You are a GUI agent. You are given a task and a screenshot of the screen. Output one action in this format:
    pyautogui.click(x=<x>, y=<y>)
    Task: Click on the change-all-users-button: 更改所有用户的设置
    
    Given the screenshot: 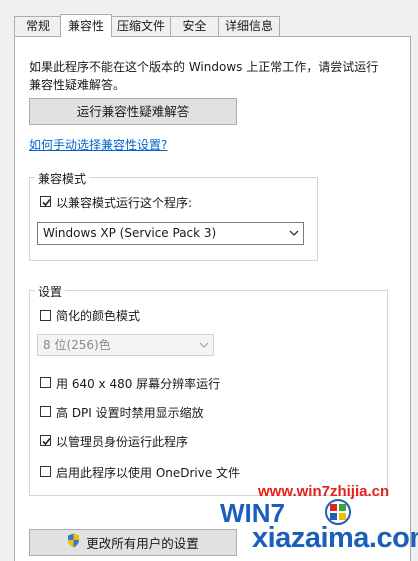 What is the action you would take?
    pyautogui.click(x=133, y=542)
    